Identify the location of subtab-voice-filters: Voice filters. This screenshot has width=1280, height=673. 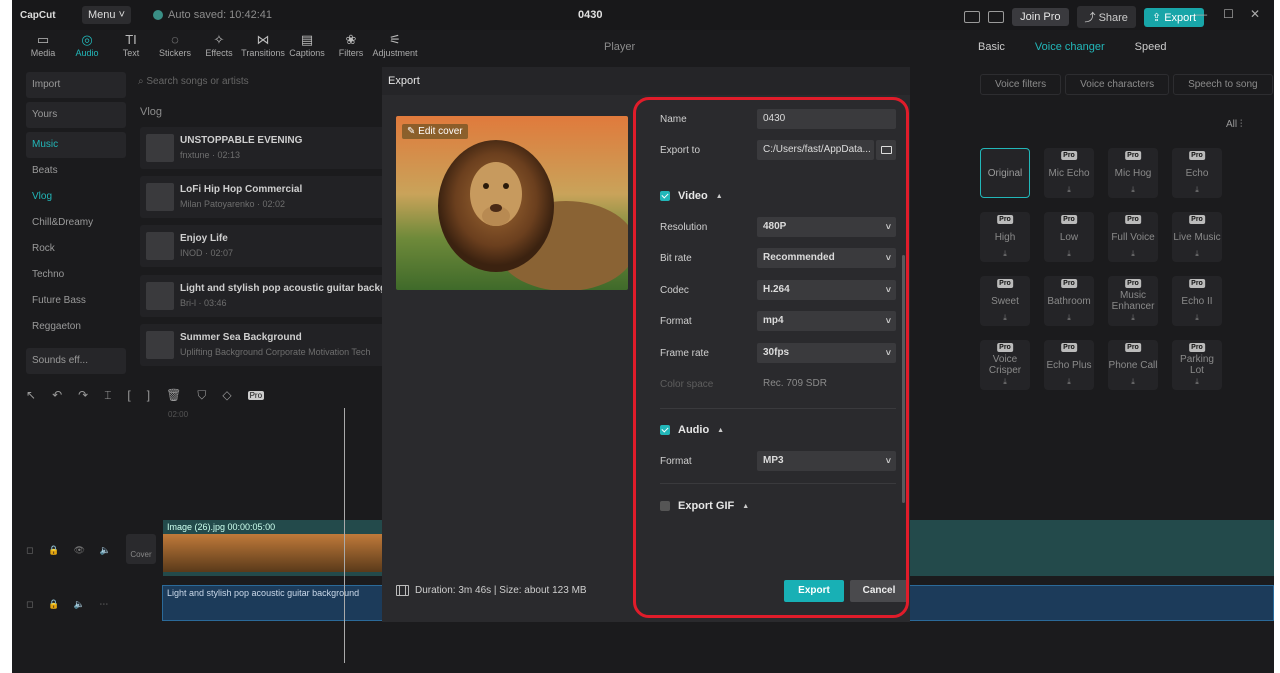
(1021, 84).